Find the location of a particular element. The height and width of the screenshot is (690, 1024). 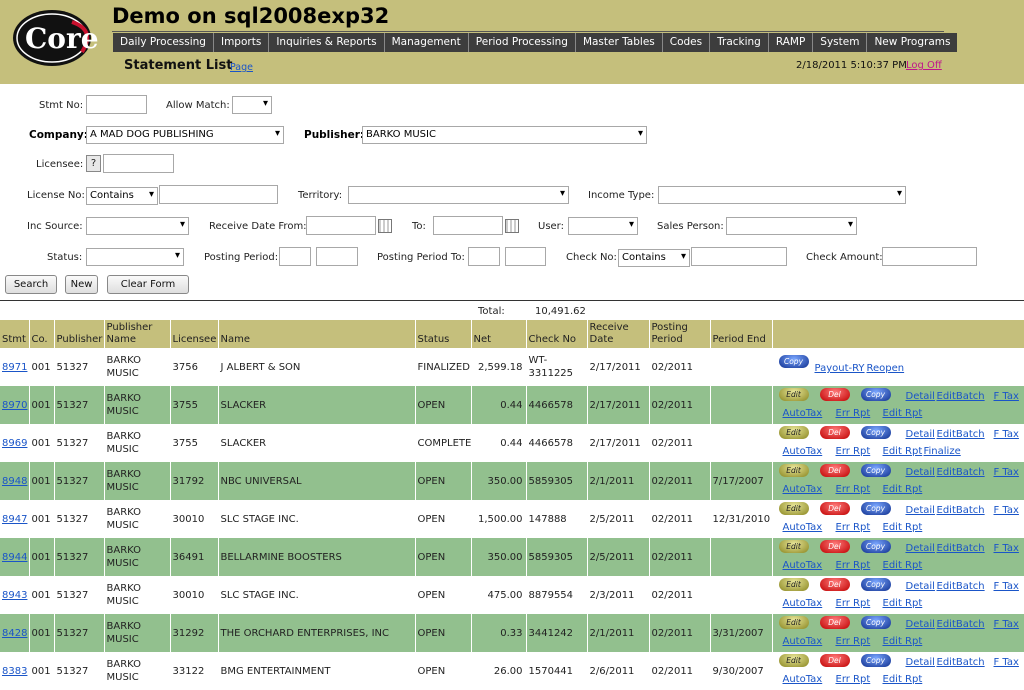

stmt-link: 8970 is located at coordinates (14, 405).